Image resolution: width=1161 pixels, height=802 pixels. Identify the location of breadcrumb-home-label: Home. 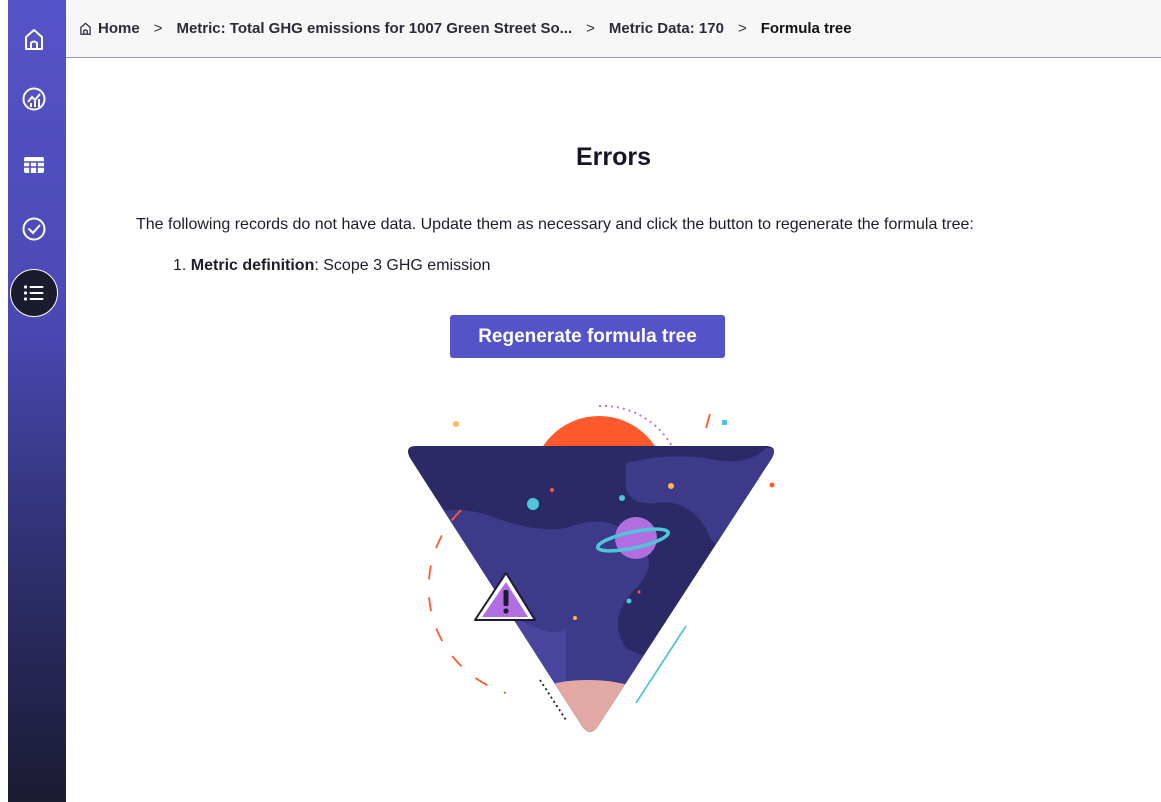
(119, 28).